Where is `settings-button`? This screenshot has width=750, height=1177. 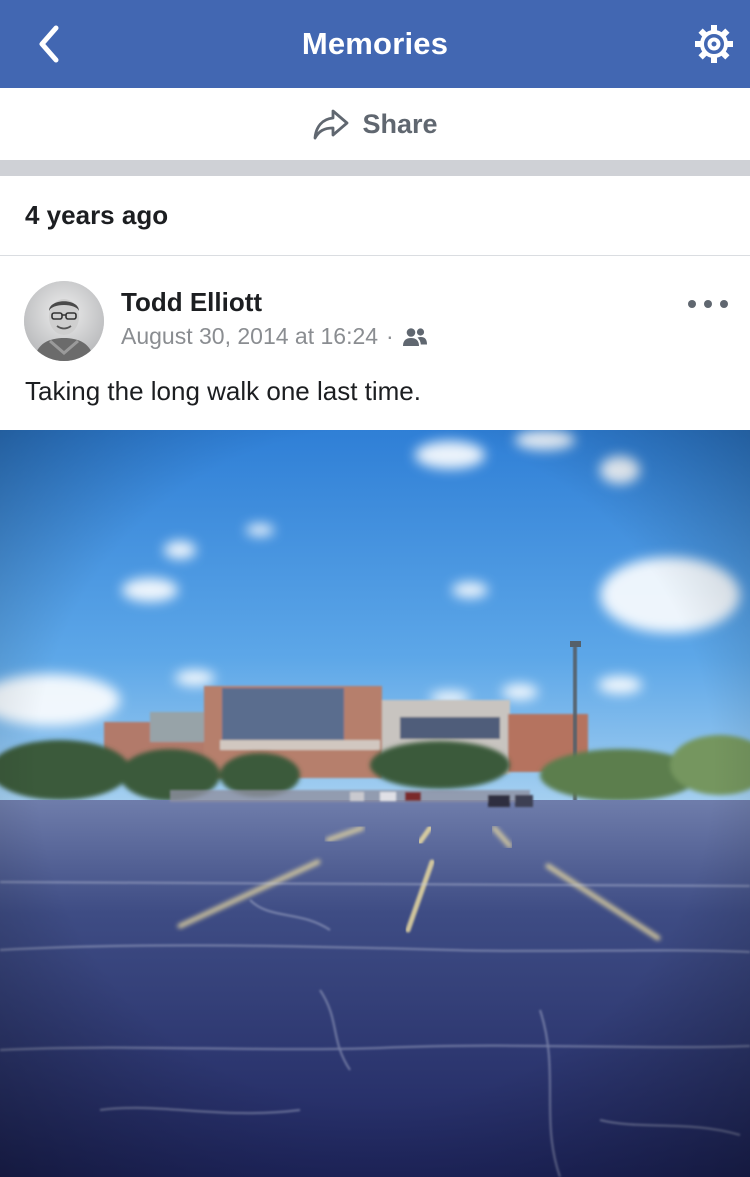
settings-button is located at coordinates (714, 44).